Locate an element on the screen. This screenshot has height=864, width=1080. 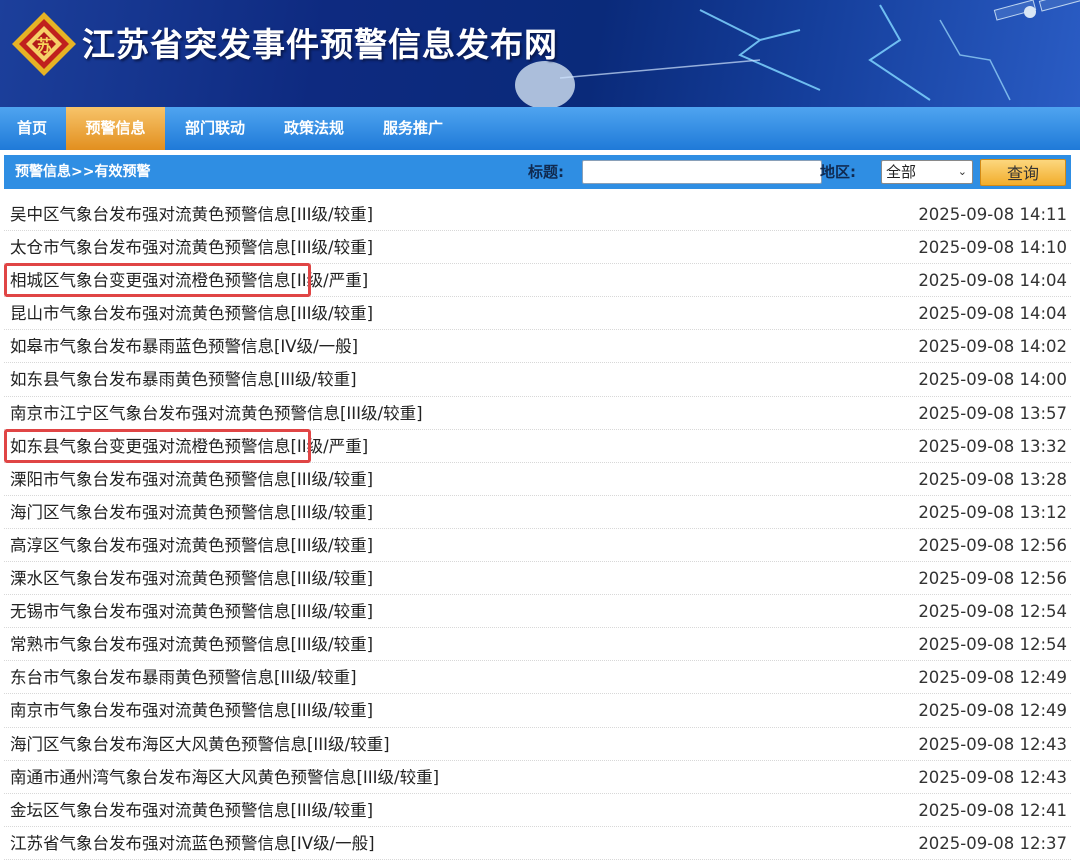
warning-time: 2025-09-08 12:41 is located at coordinates (992, 810).